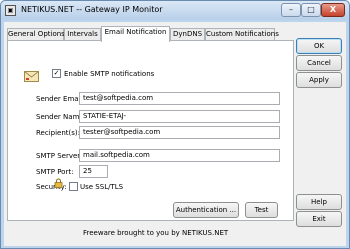  Describe the element at coordinates (102, 187) in the screenshot. I see `use-ssl-label: Use SSL/TLS` at that location.